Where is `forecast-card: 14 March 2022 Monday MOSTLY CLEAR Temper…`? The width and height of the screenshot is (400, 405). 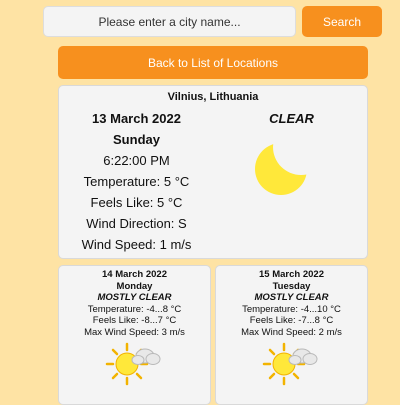 forecast-card: 14 March 2022 Monday MOSTLY CLEAR Temper… is located at coordinates (134, 335).